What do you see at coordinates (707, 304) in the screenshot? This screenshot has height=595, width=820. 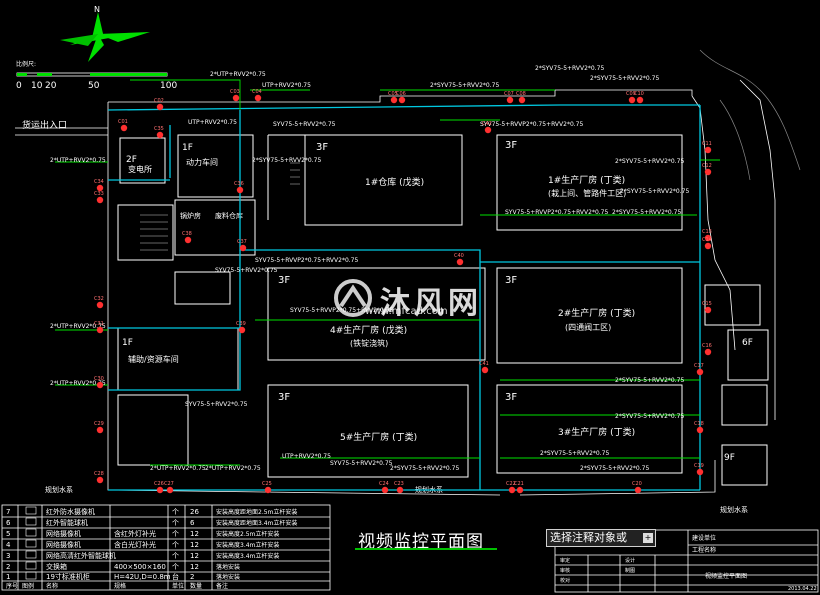 I see `camera-label: C15` at bounding box center [707, 304].